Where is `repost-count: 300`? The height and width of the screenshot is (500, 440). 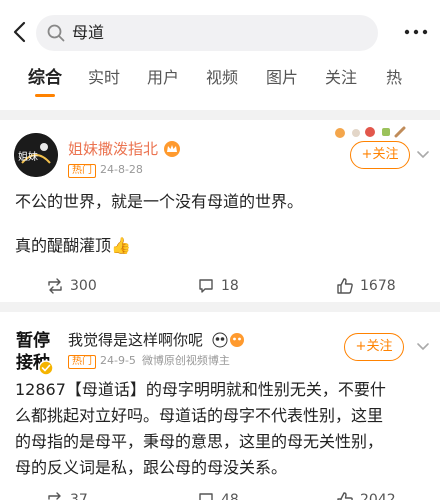
repost-count: 300 is located at coordinates (83, 286).